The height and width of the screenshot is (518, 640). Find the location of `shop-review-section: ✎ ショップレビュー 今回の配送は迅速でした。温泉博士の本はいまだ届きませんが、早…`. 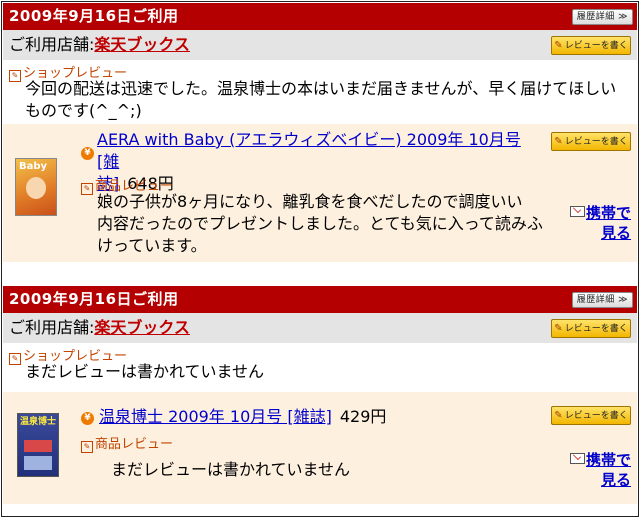

shop-review-section: ✎ ショップレビュー 今回の配送は迅速でした。温泉博士の本はいまだ届きませんが、早… is located at coordinates (320, 91).